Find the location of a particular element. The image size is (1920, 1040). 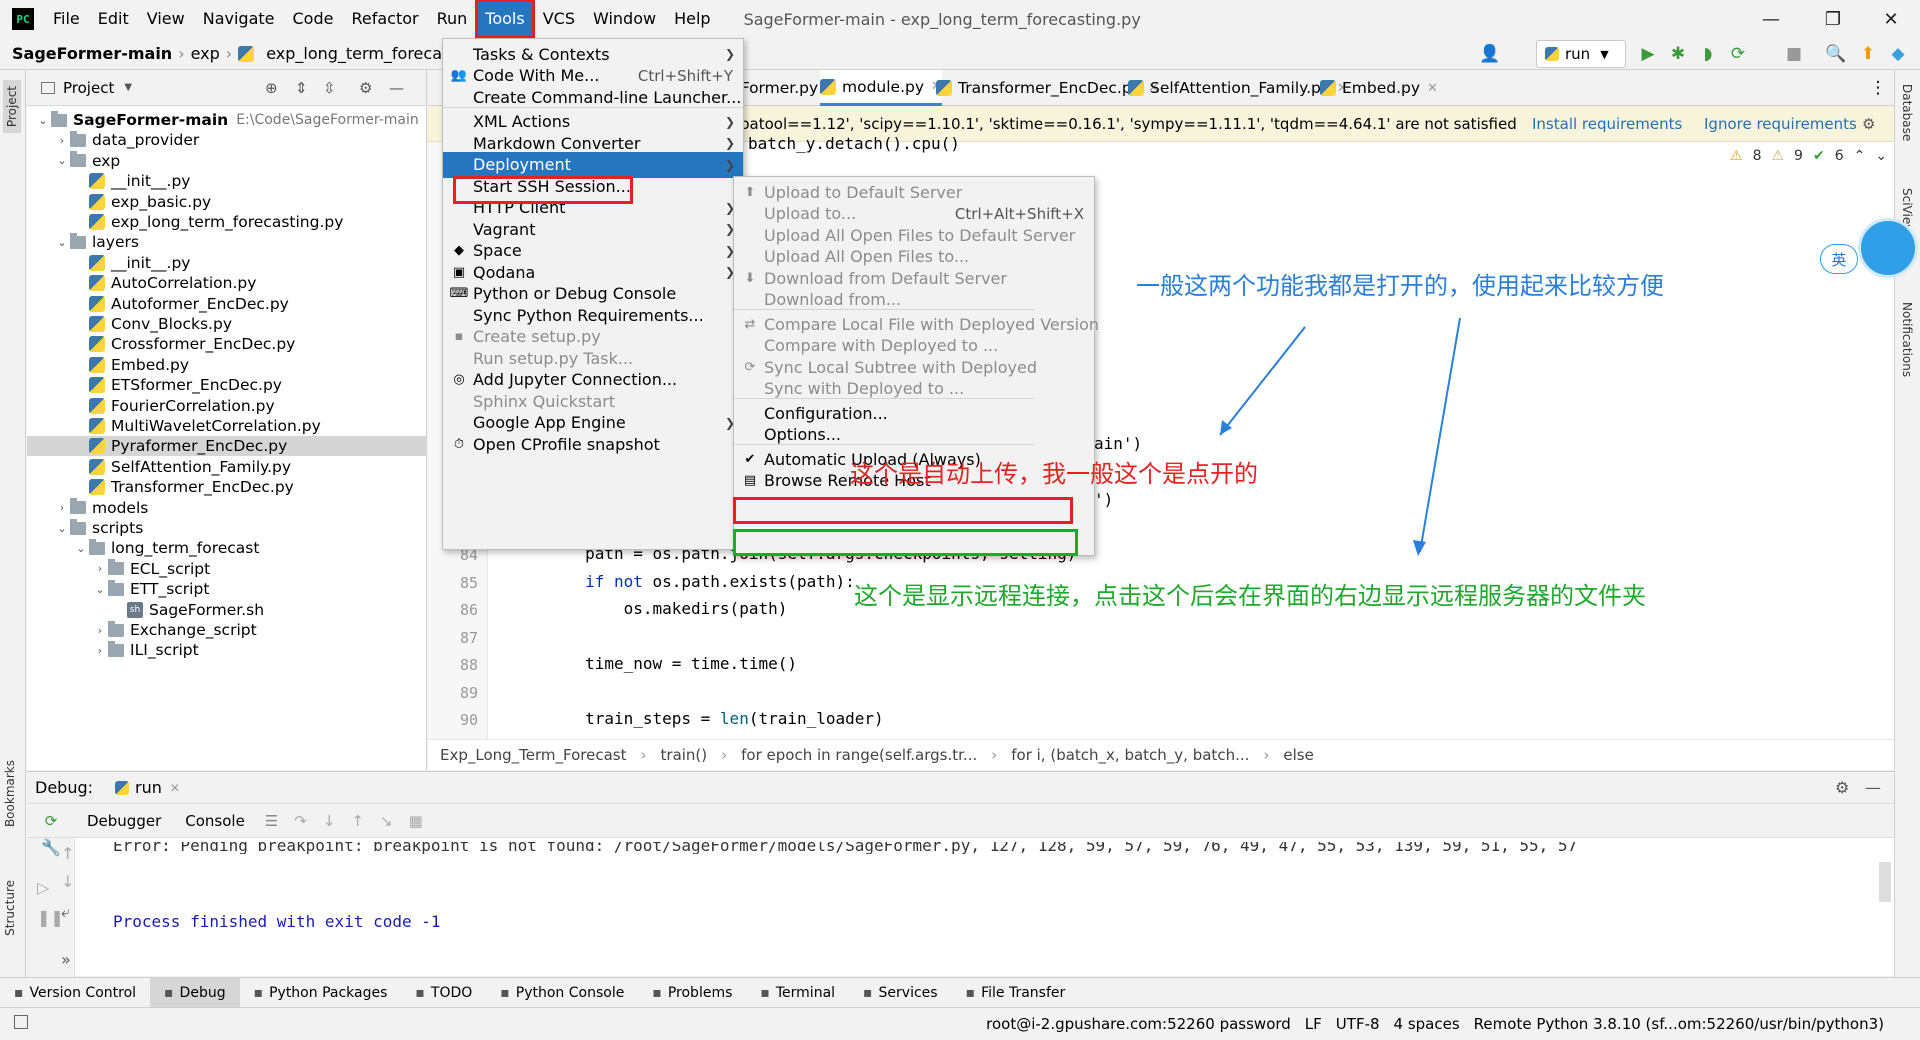

ime-language-badge: 英 is located at coordinates (1839, 259).